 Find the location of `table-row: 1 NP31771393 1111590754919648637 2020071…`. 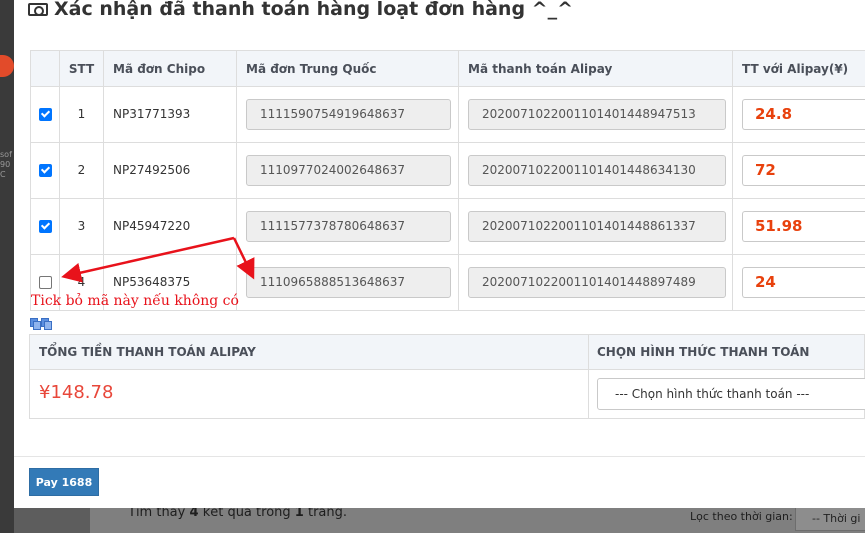

table-row: 1 NP31771393 1111590754919648637 2020071… is located at coordinates (447, 114).